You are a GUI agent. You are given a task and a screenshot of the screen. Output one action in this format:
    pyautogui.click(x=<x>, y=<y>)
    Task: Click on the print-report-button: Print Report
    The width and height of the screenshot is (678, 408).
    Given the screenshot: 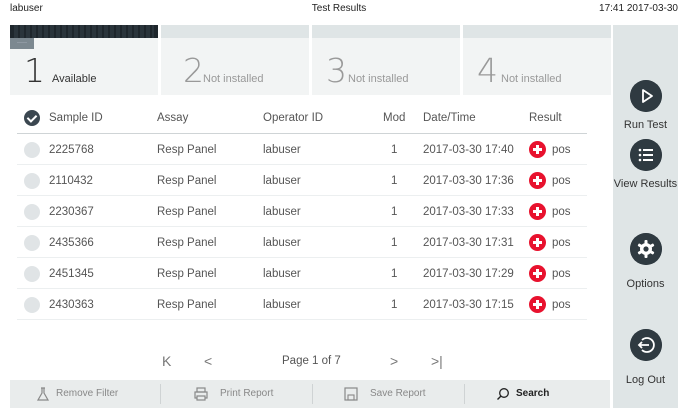 What is the action you would take?
    pyautogui.click(x=237, y=394)
    